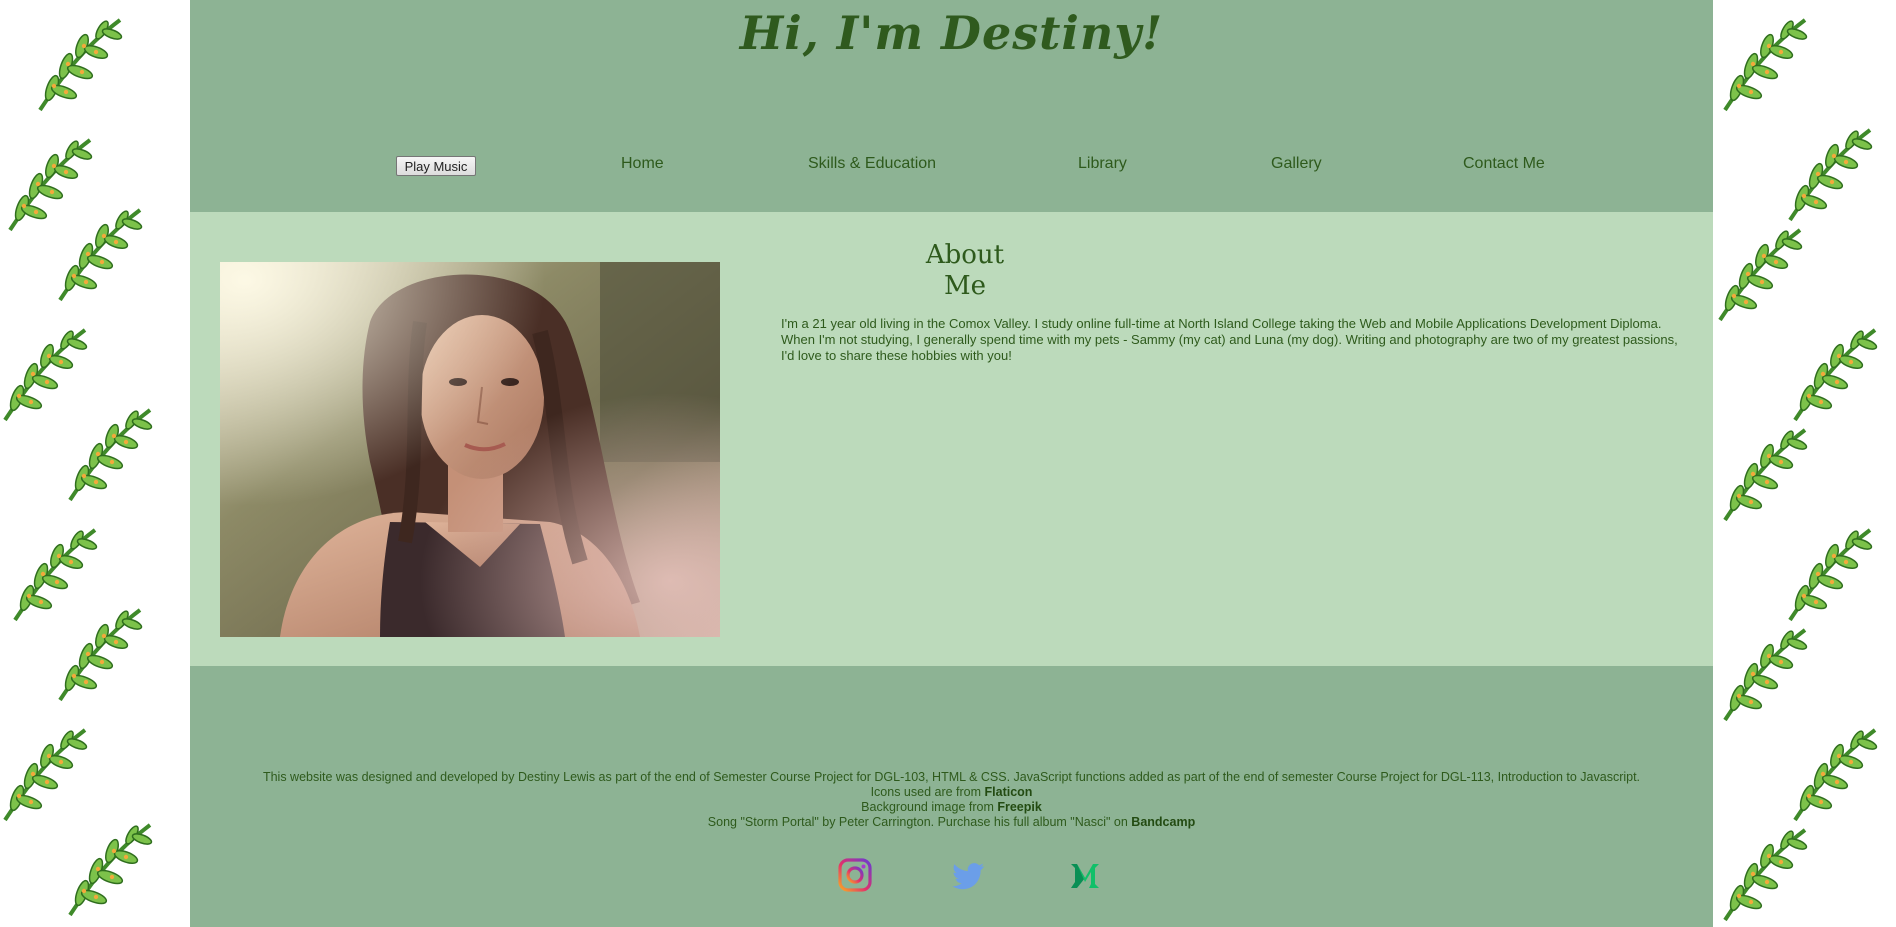  What do you see at coordinates (951, 792) in the screenshot?
I see `footer-icons-credit: Icons used are from Flaticon` at bounding box center [951, 792].